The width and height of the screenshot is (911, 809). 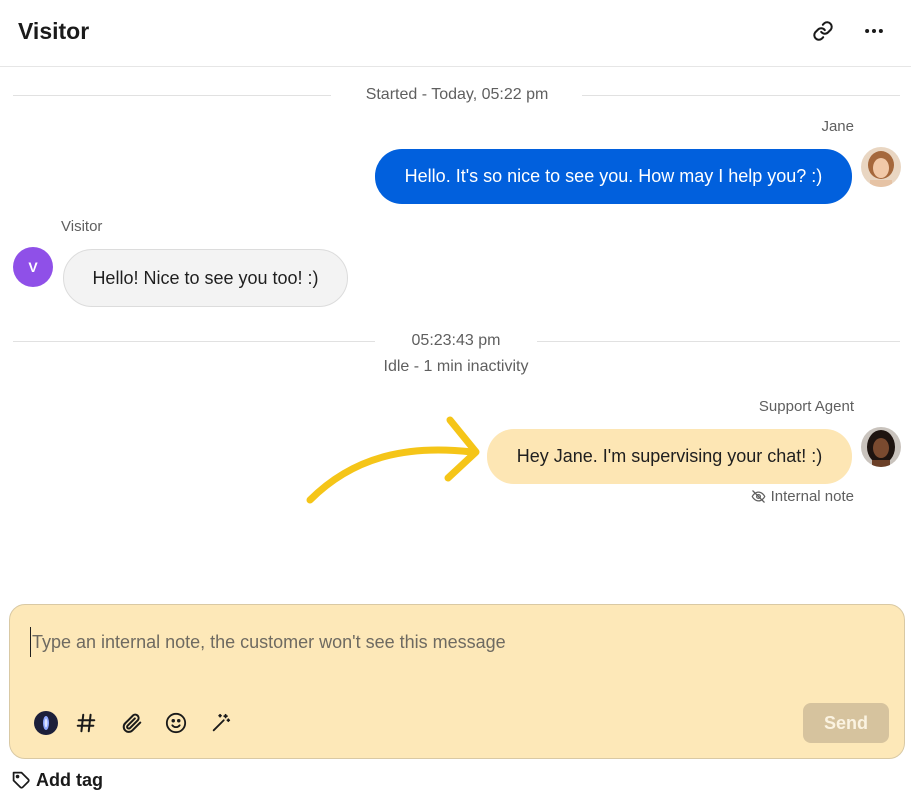 I want to click on visitor-avatar: V, so click(x=33, y=267).